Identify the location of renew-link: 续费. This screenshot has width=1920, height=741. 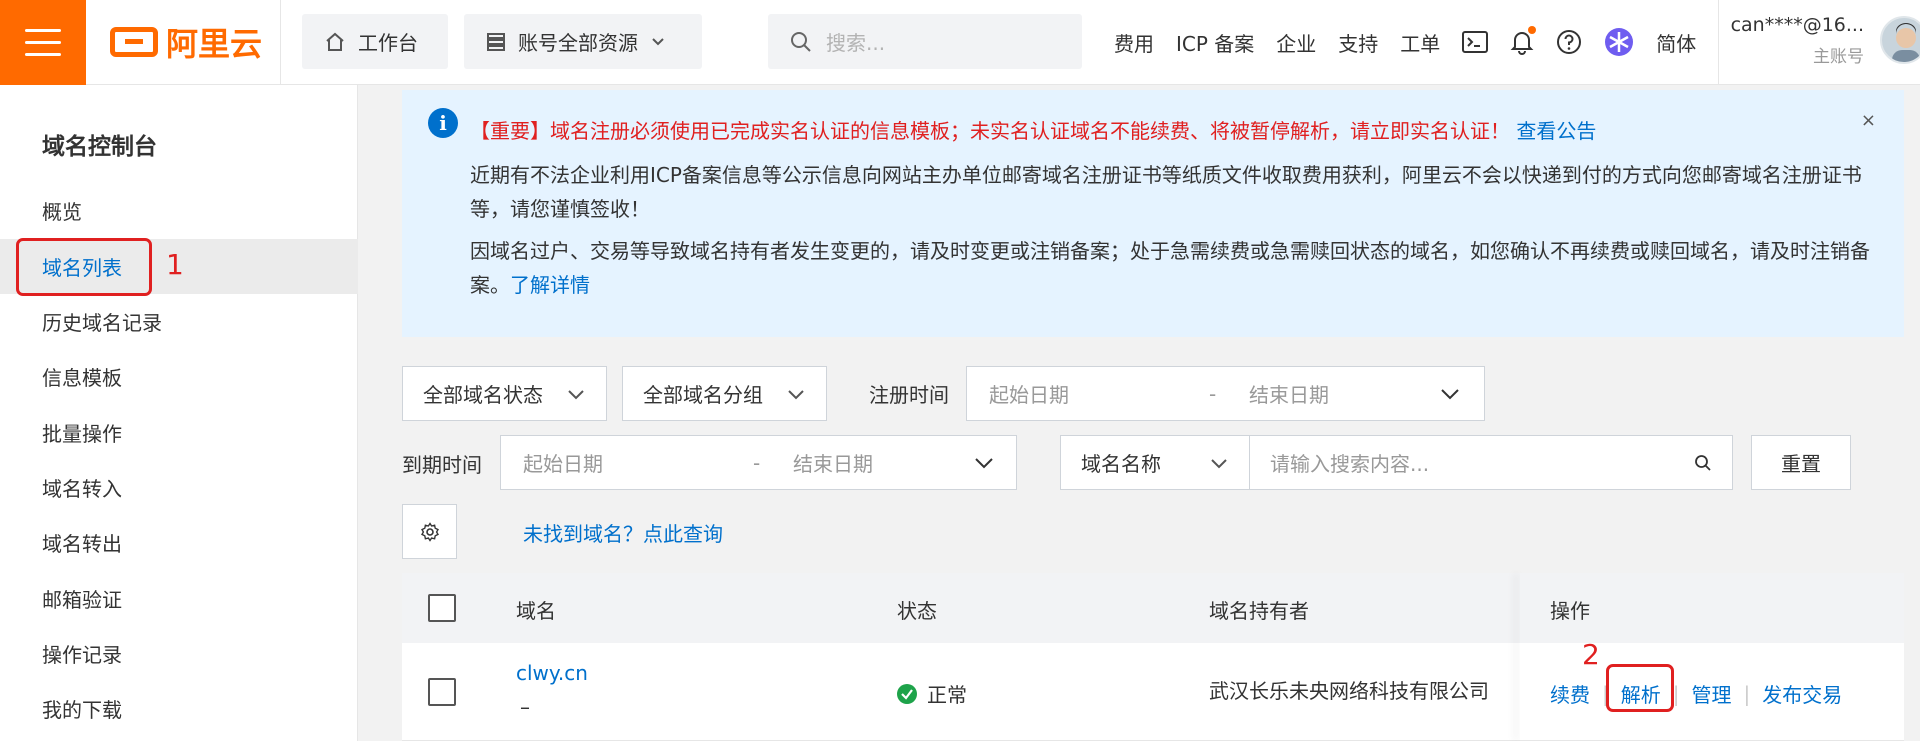
(1570, 693).